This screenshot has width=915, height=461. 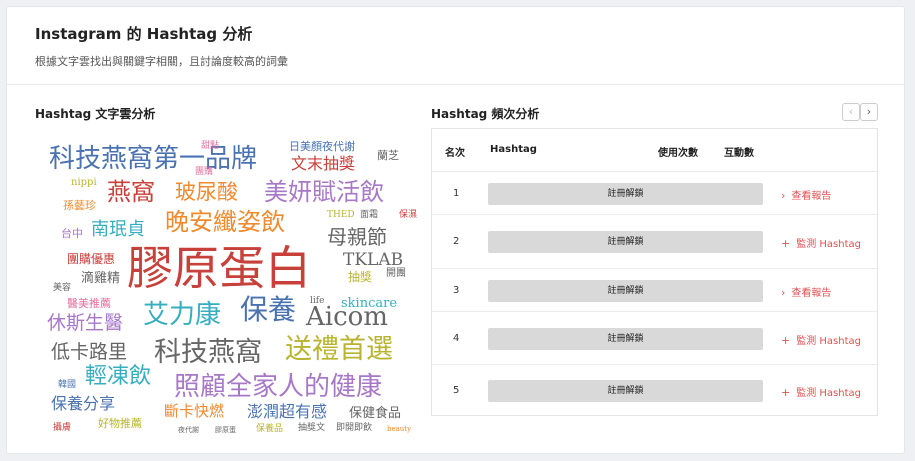 What do you see at coordinates (268, 309) in the screenshot?
I see `cloud-word: 保養` at bounding box center [268, 309].